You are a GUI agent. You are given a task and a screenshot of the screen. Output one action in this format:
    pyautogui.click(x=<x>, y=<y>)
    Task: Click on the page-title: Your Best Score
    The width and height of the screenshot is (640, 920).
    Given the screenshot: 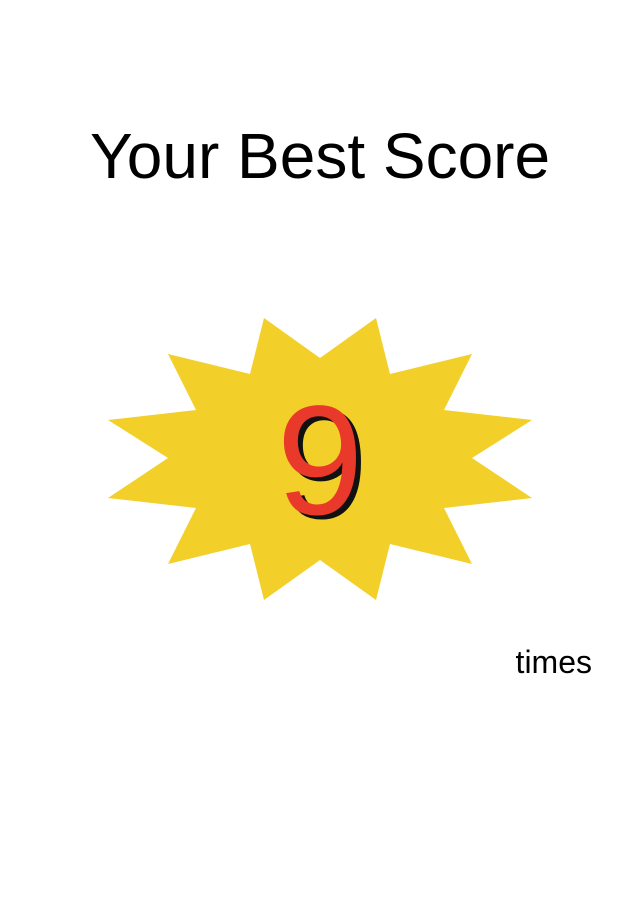 What is the action you would take?
    pyautogui.click(x=320, y=156)
    